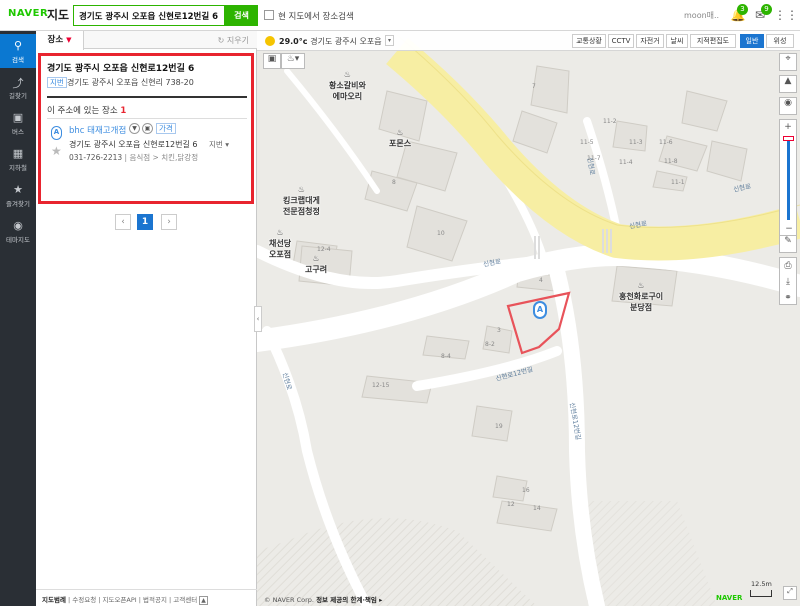 Image resolution: width=800 pixels, height=606 pixels. Describe the element at coordinates (216, 144) in the screenshot. I see `jibun-dropdown-label: 지번` at that location.